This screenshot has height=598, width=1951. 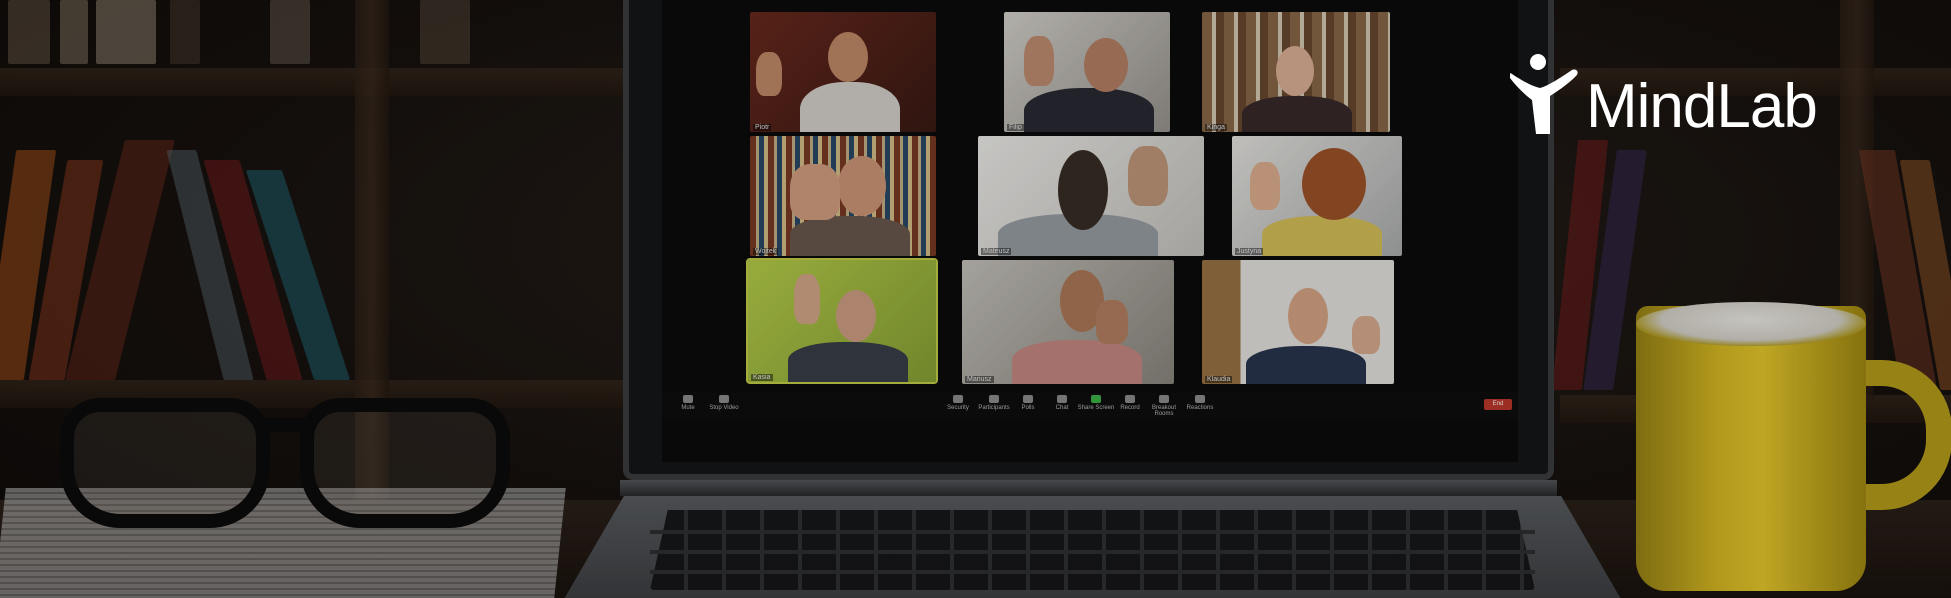 I want to click on bar-chart-icon, so click(x=1028, y=399).